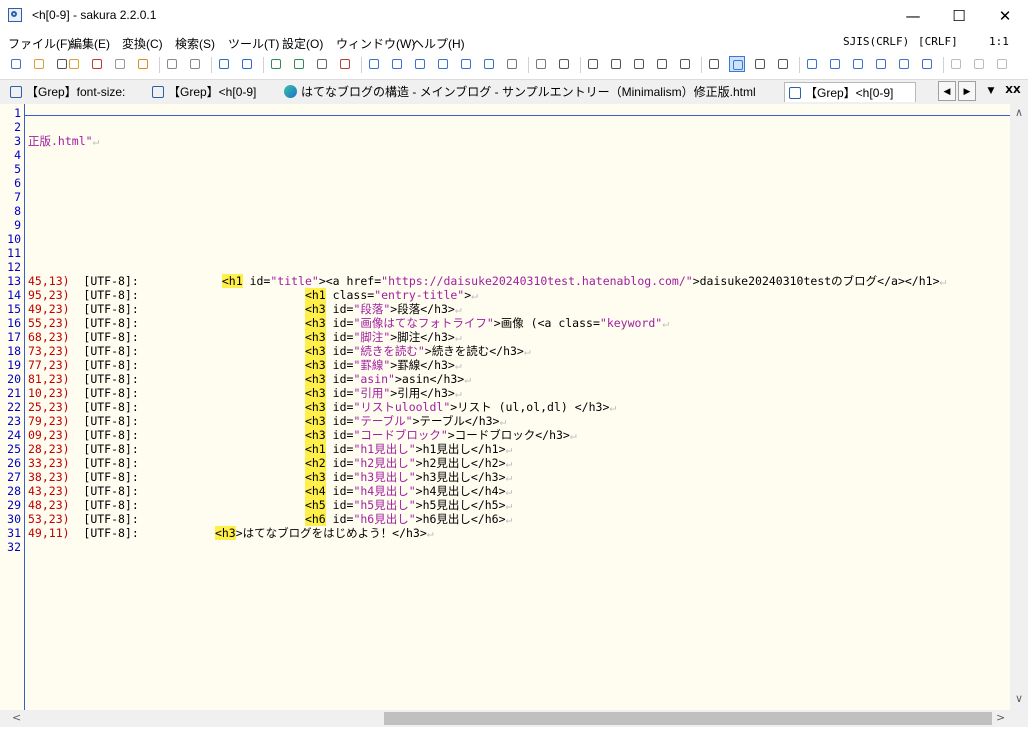  What do you see at coordinates (959, 16) in the screenshot?
I see `maximize-button: ☐` at bounding box center [959, 16].